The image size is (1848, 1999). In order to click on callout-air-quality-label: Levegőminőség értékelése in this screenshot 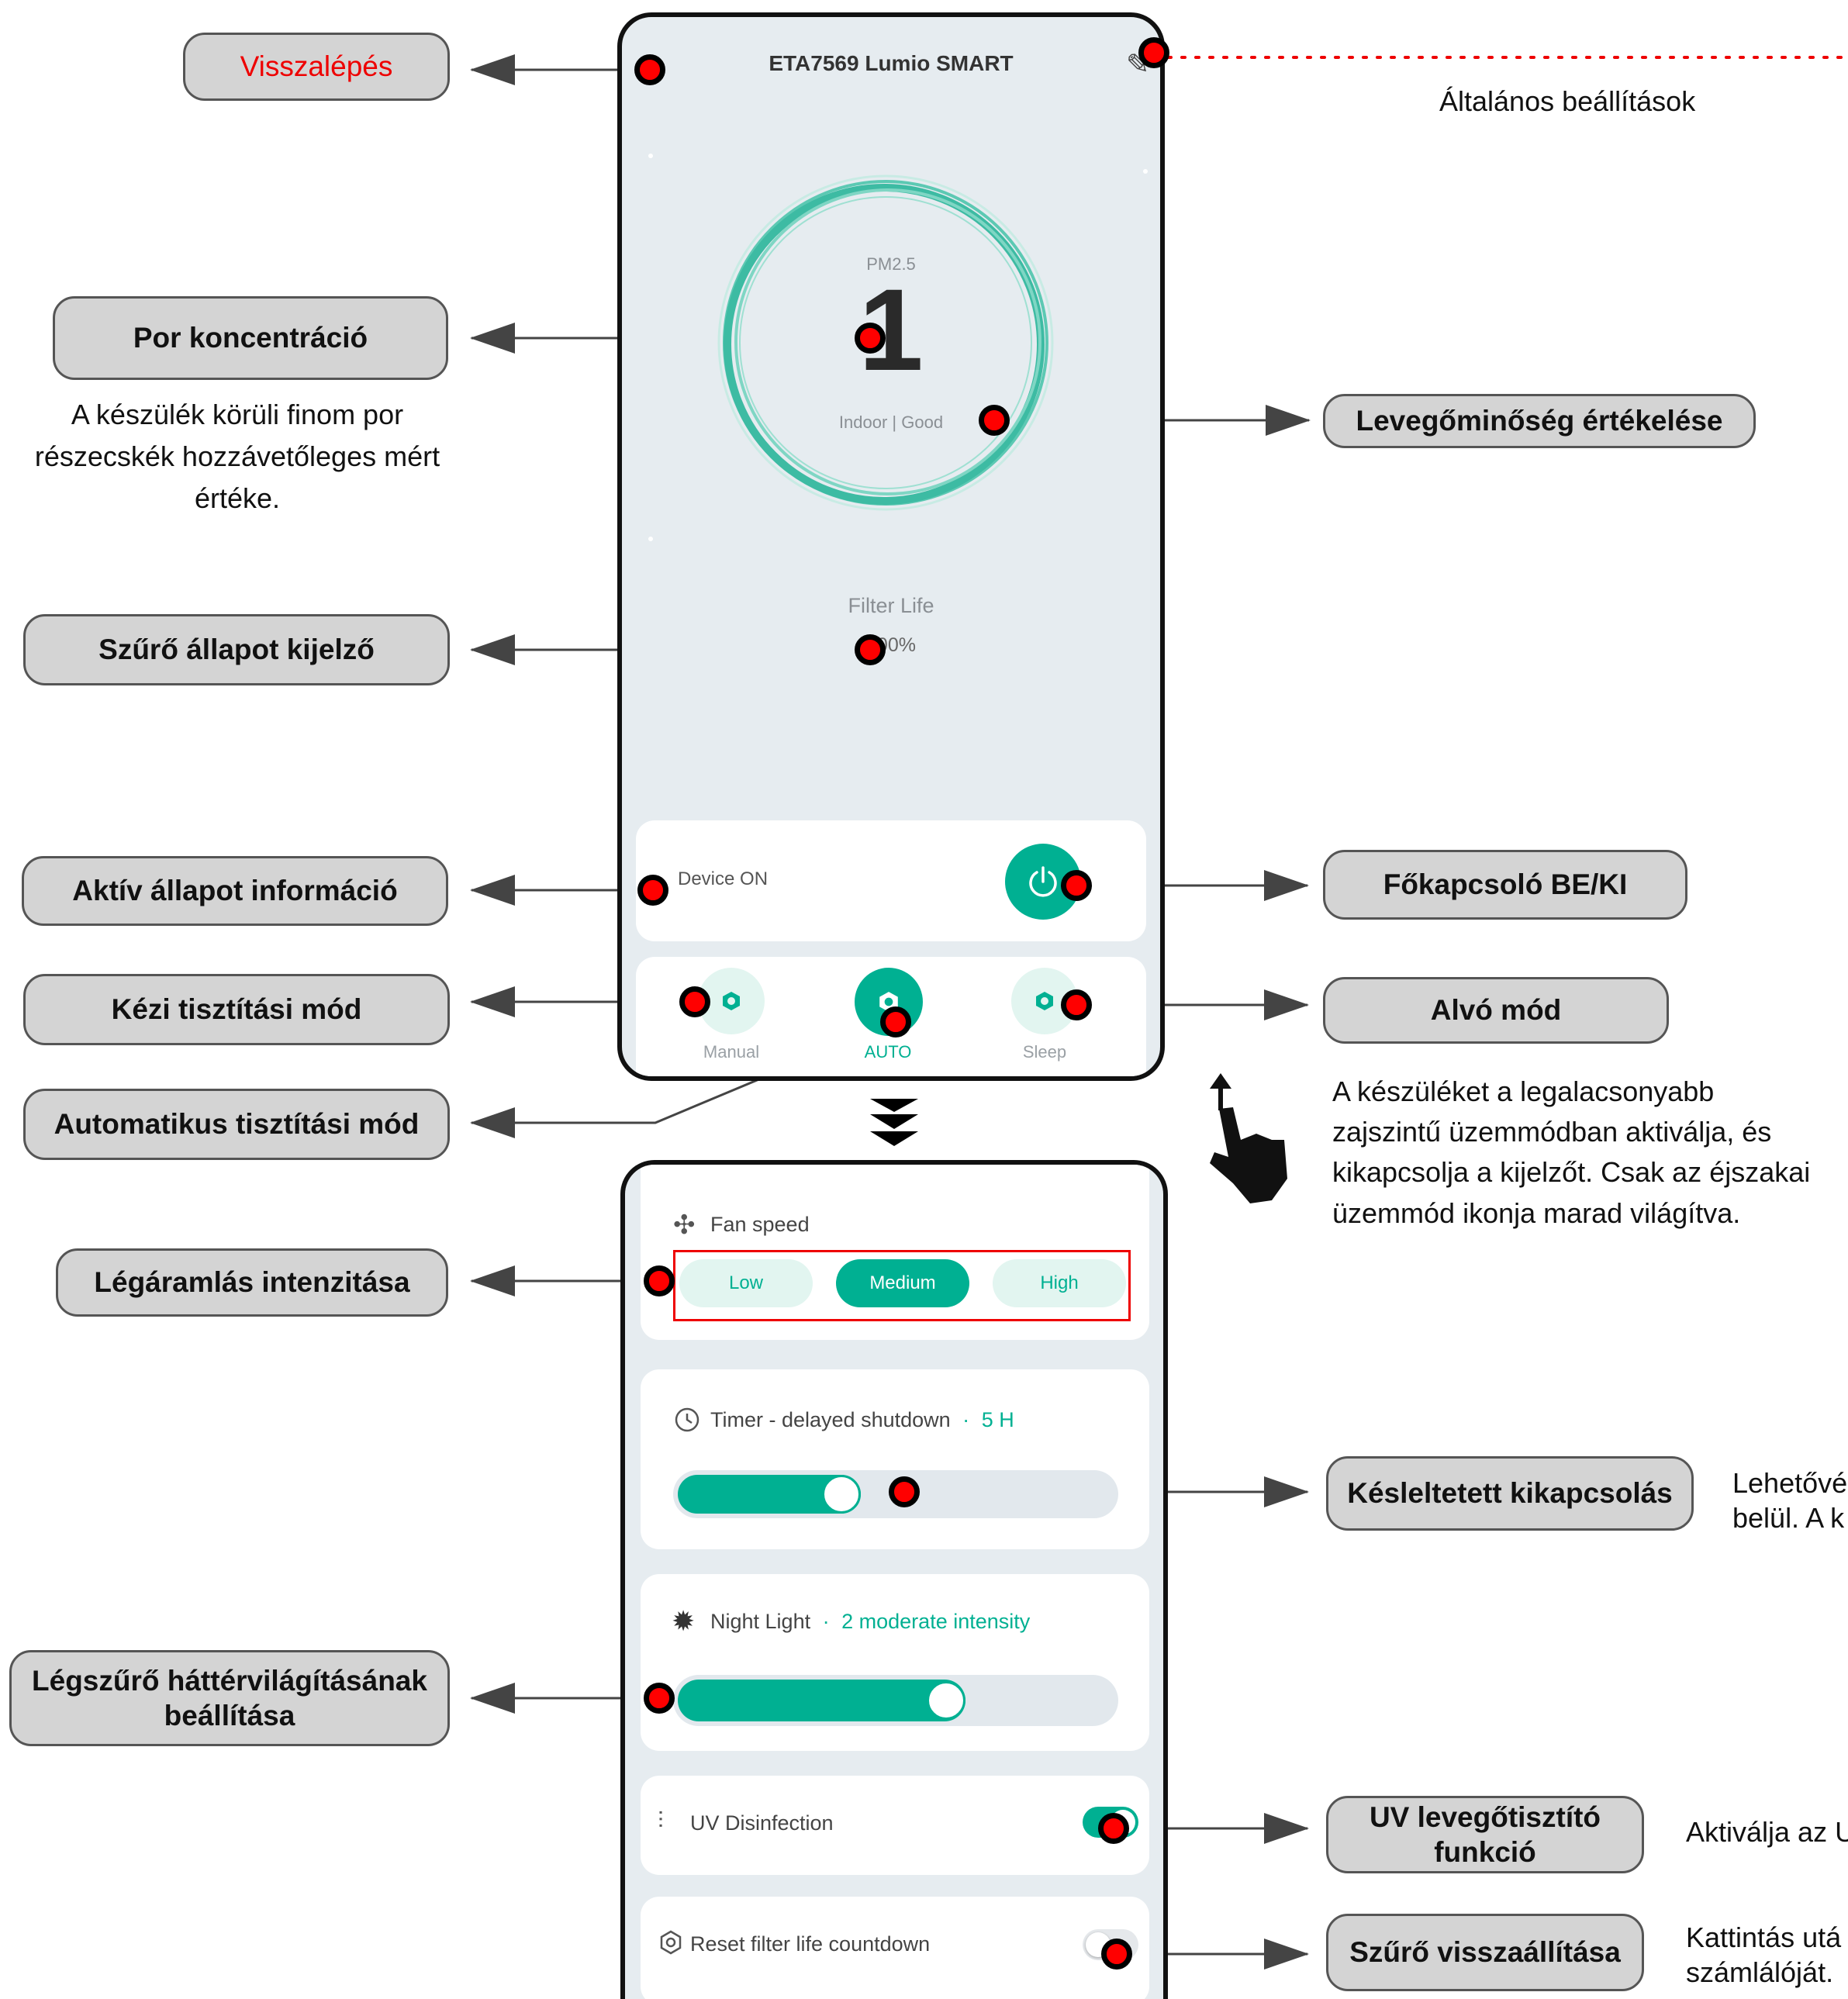, I will do `click(1539, 421)`.